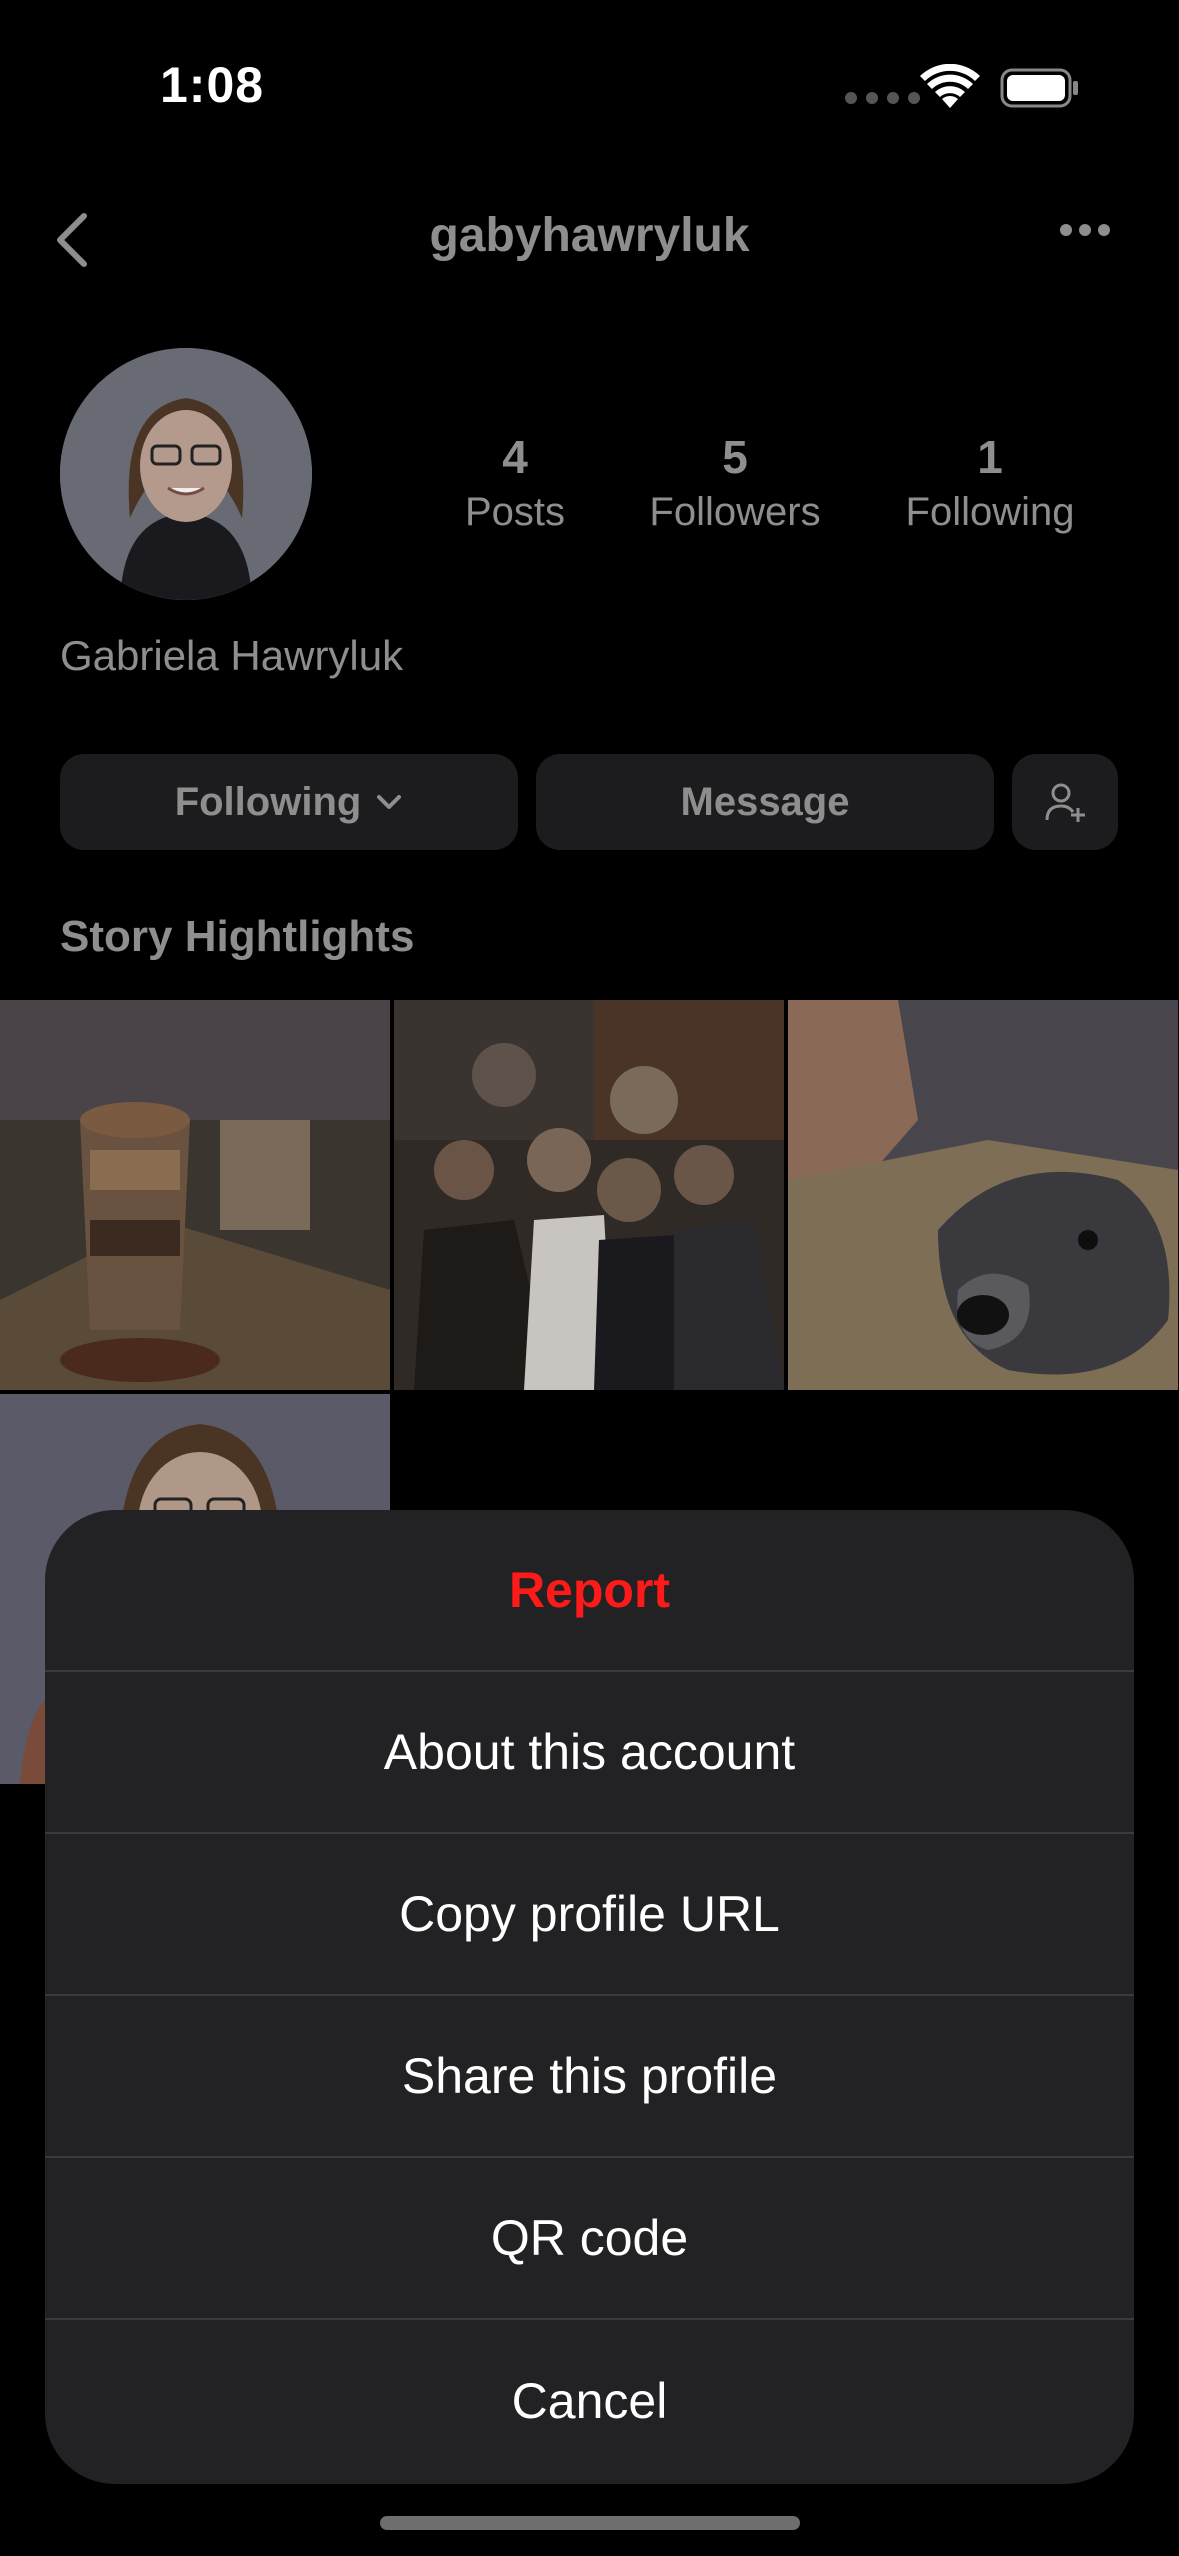 The width and height of the screenshot is (1179, 2556). I want to click on copy-profile-url-button: Copy profile URL, so click(589, 1915).